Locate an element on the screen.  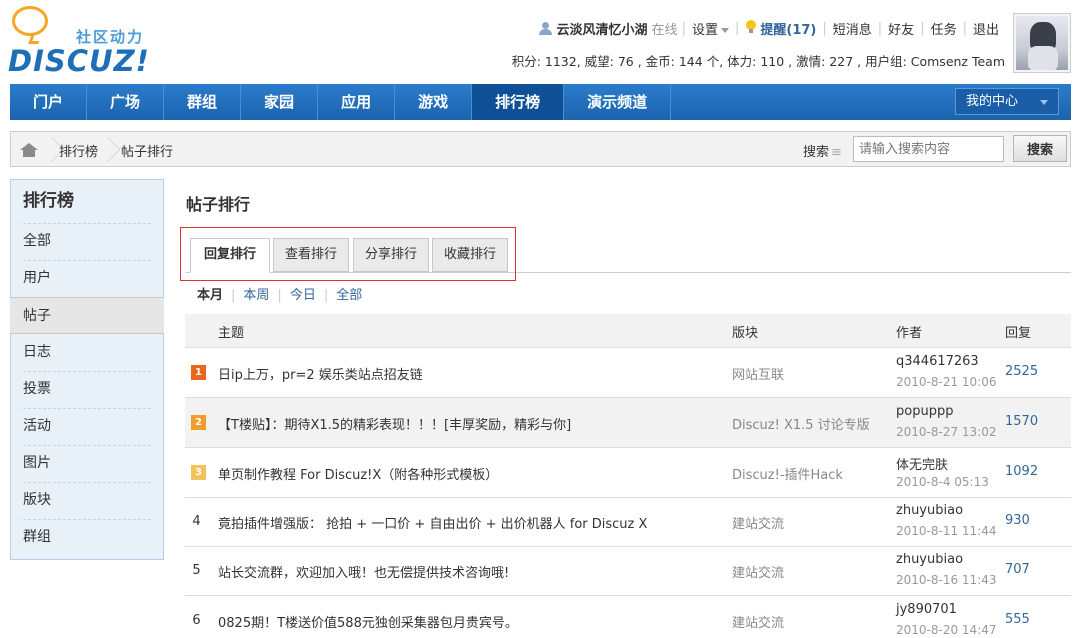
thread-subject-link: 日ip上万，pr=2 娱乐类站点招友链 is located at coordinates (320, 373).